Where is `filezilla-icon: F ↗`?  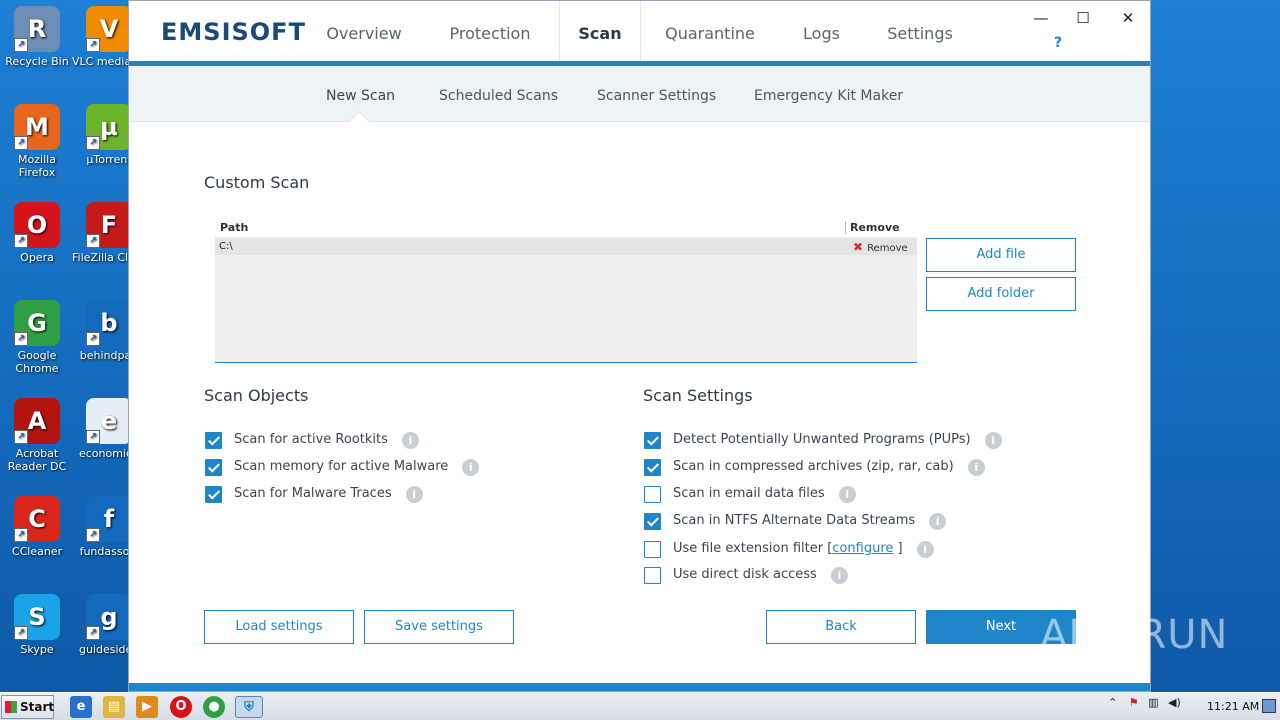 filezilla-icon: F ↗ is located at coordinates (109, 225).